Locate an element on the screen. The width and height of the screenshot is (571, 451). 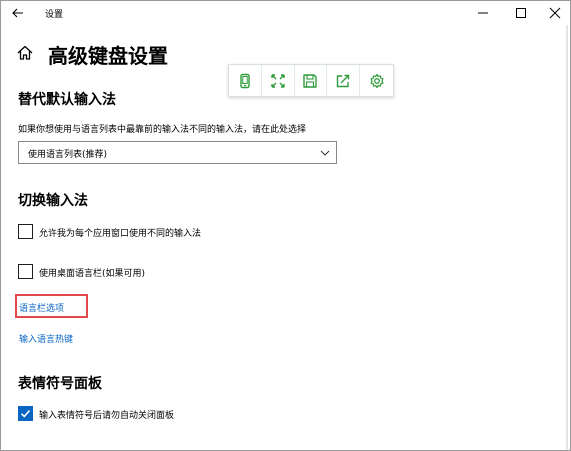
back-arrow-icon is located at coordinates (17, 13).